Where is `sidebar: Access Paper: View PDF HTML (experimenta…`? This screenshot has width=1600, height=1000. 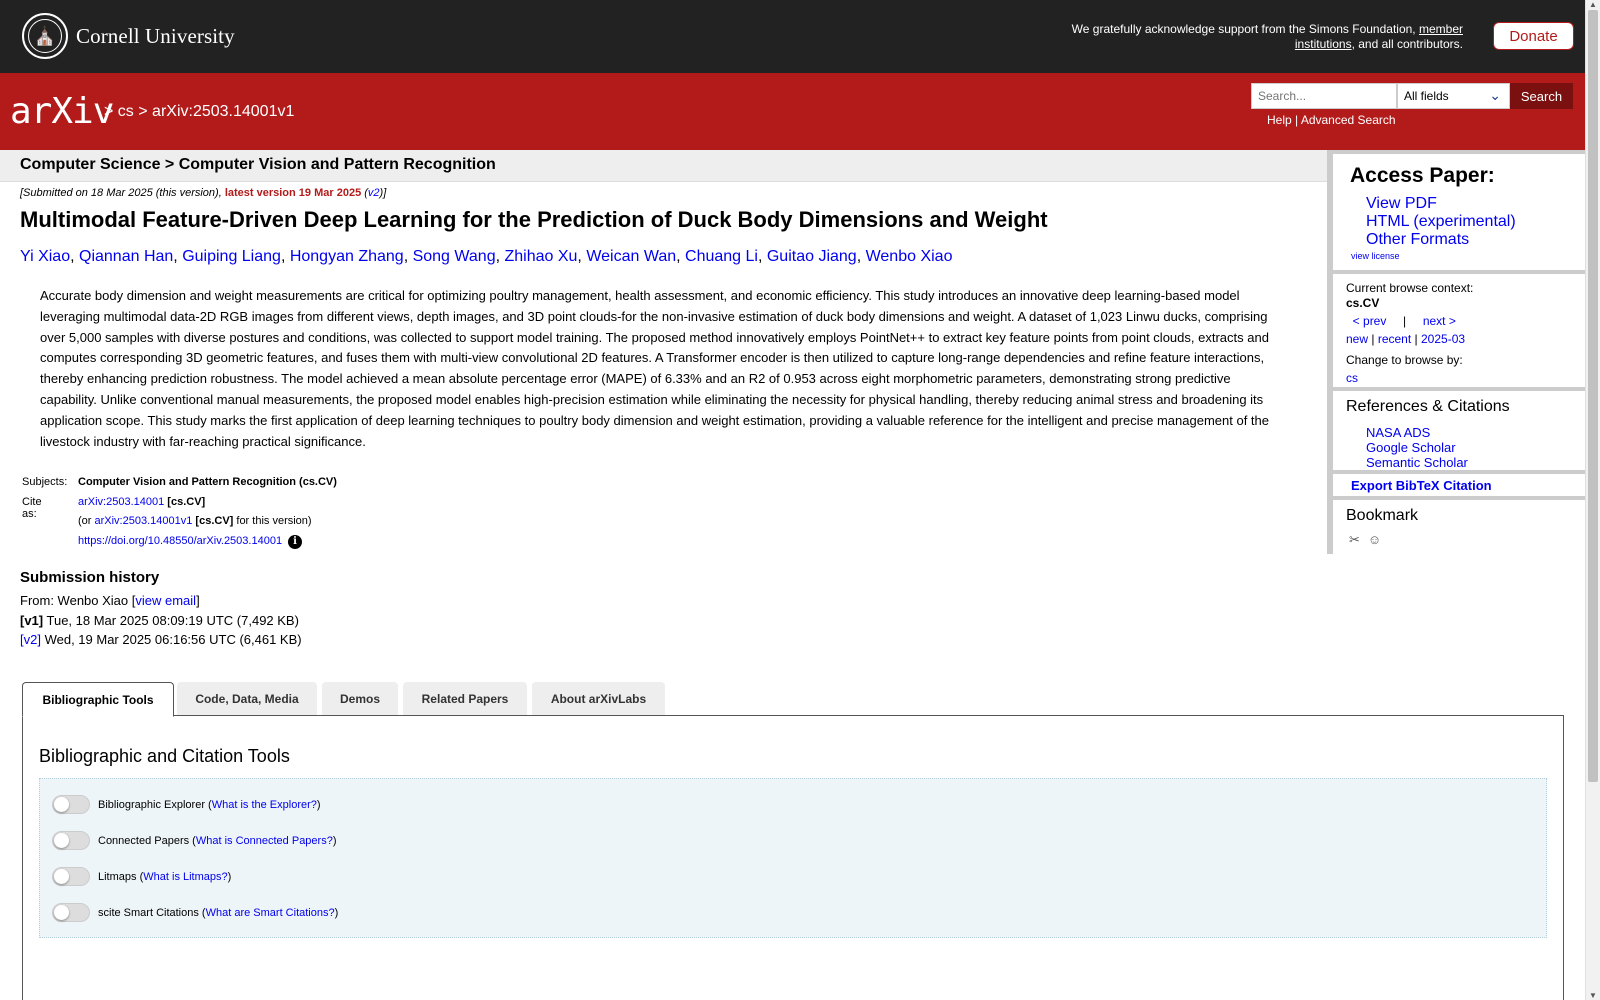
sidebar: Access Paper: View PDF HTML (experimenta… is located at coordinates (1457, 354).